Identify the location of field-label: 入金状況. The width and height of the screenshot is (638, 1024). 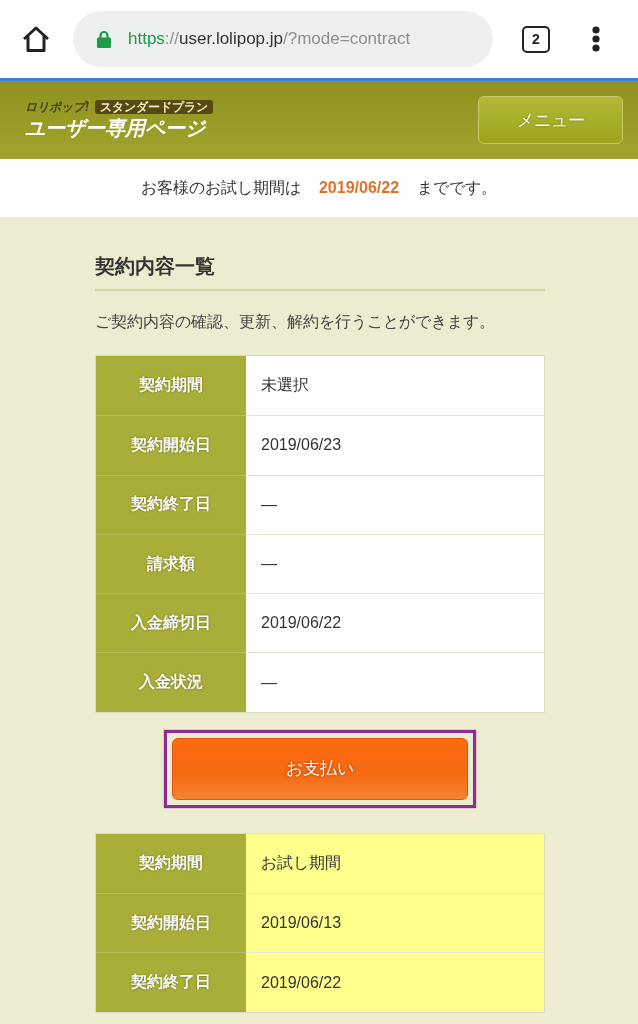
(171, 682).